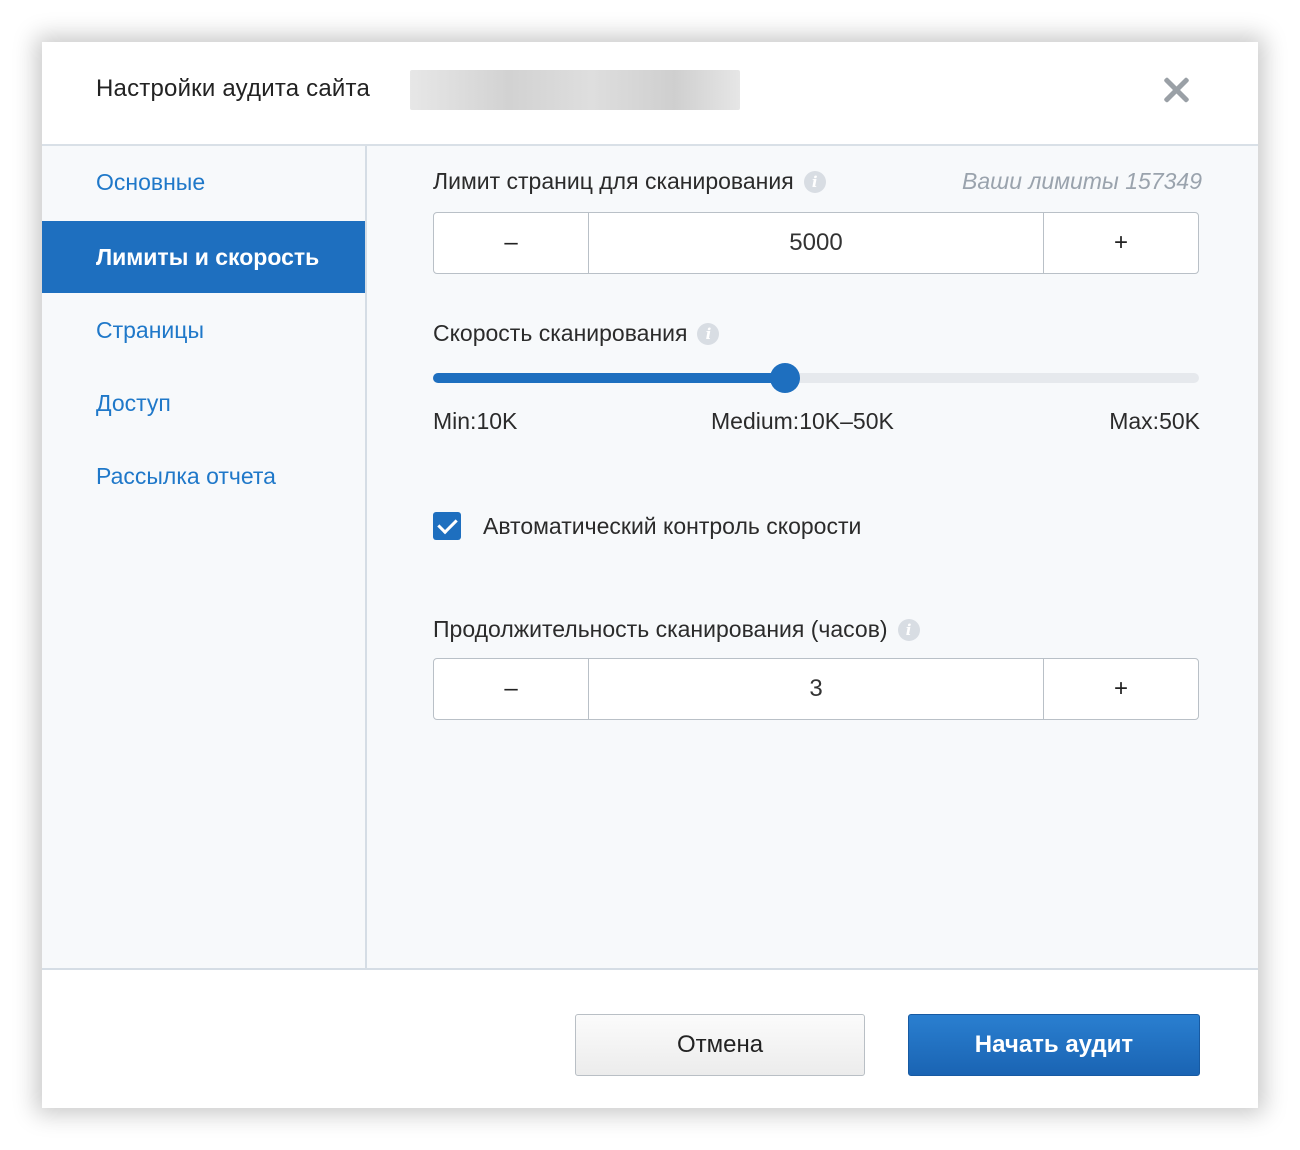 The image size is (1300, 1150). What do you see at coordinates (203, 182) in the screenshot?
I see `sidebar-item-general: Основные` at bounding box center [203, 182].